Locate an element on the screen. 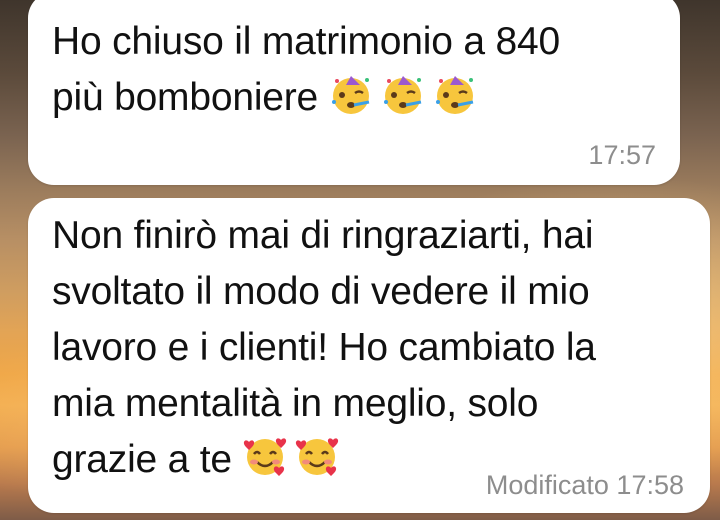 This screenshot has width=720, height=520. message-edited-timestamp: Modificato 17:58 is located at coordinates (585, 485).